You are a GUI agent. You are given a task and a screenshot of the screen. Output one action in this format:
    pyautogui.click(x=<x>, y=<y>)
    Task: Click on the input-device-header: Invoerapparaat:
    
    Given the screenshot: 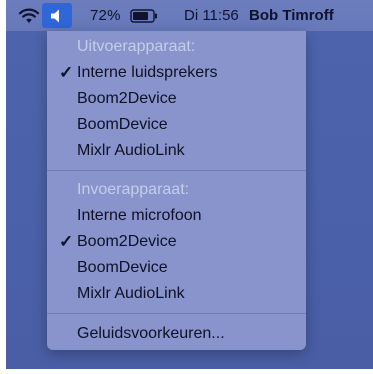 What is the action you would take?
    pyautogui.click(x=176, y=190)
    